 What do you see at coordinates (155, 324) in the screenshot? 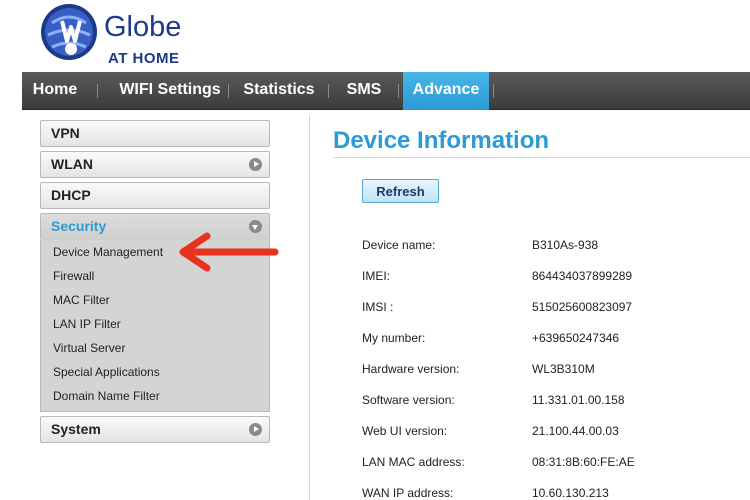
I see `submenu-item-lan-ip-filter: LAN IP Filter` at bounding box center [155, 324].